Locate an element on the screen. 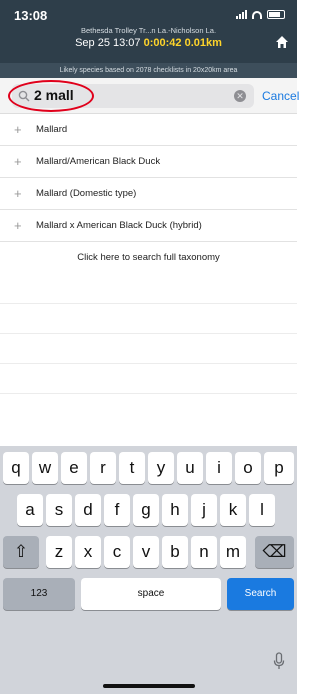 The height and width of the screenshot is (694, 320). result-row: + Mallard x American Black Duck (hybrid) is located at coordinates (148, 226).